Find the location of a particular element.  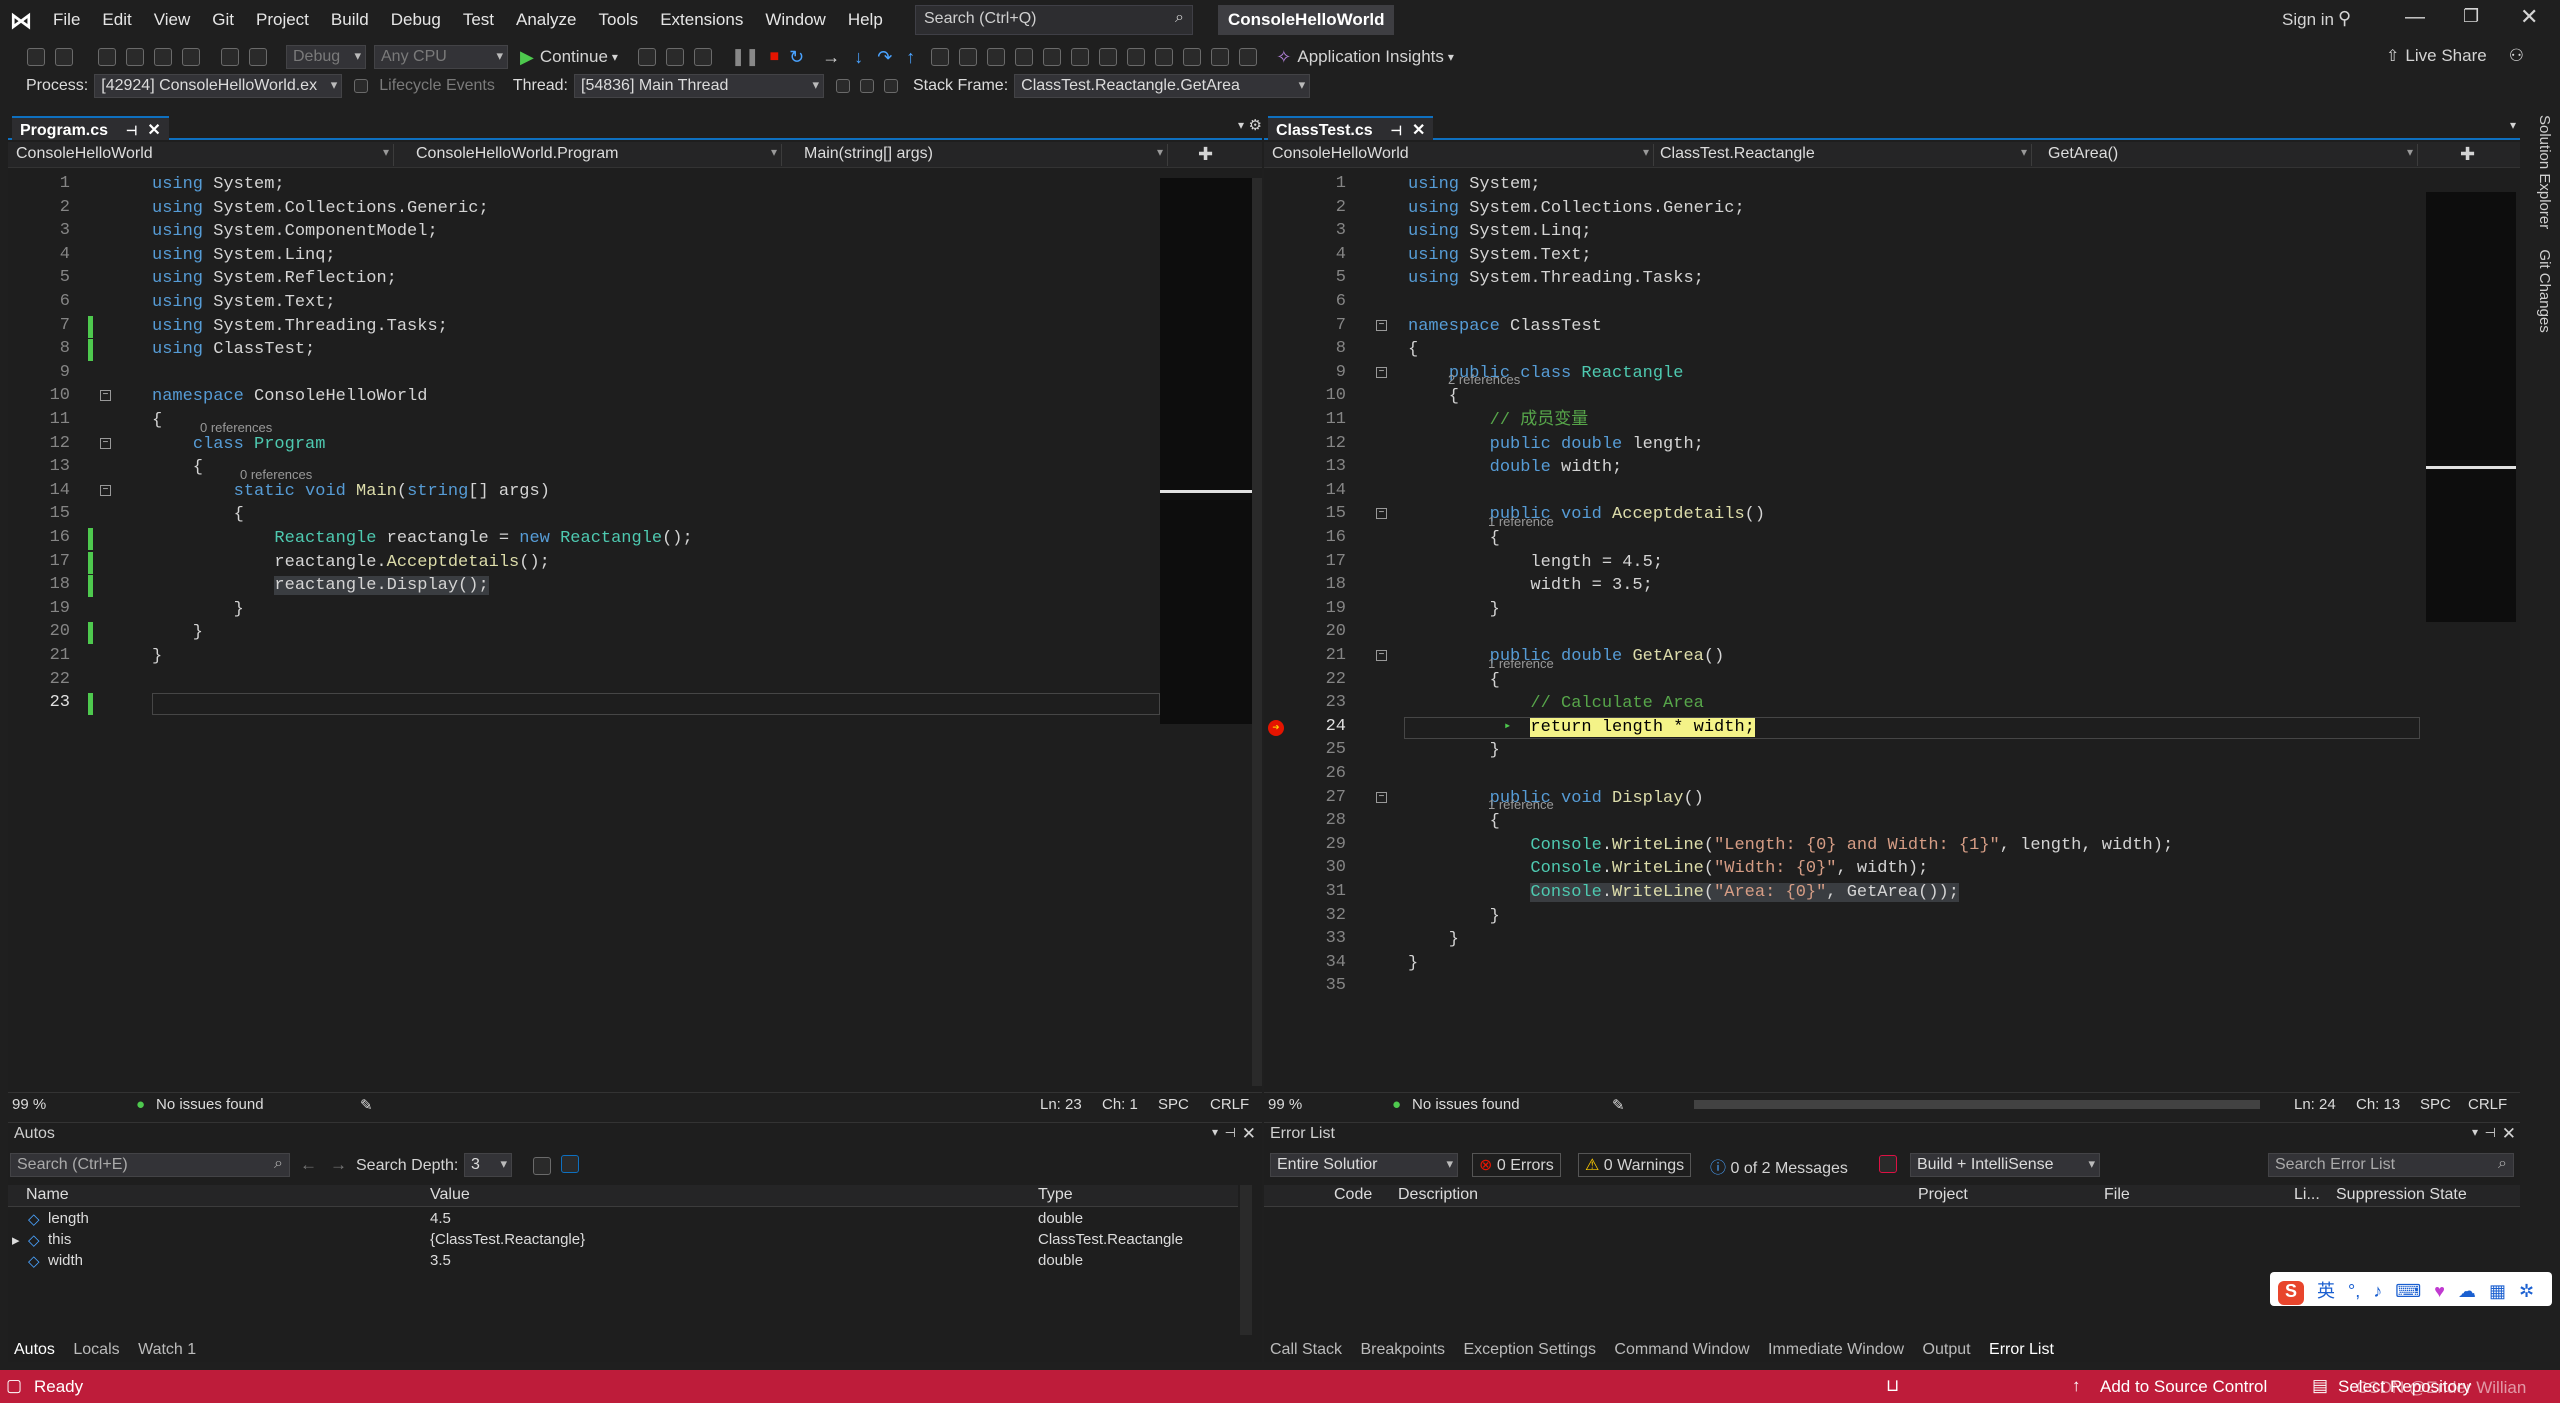

row-value: 4.5 is located at coordinates (440, 1218).